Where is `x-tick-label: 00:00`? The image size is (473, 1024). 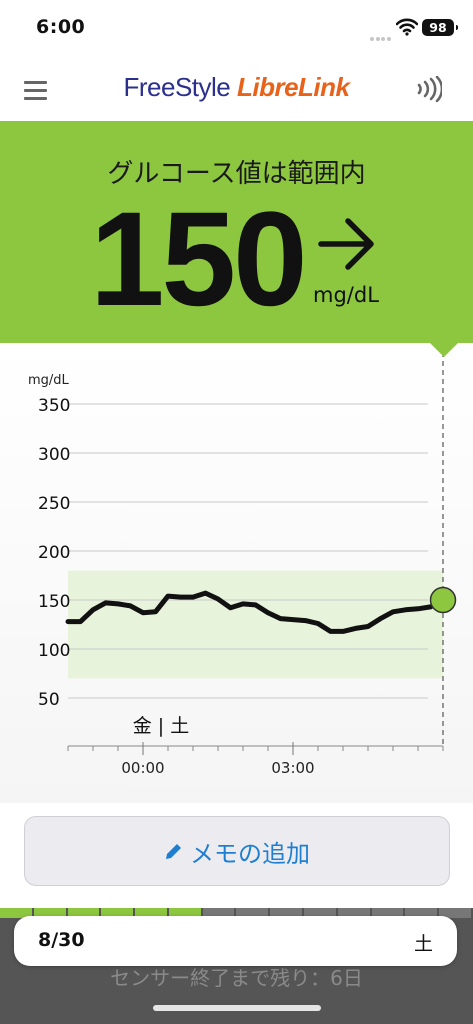 x-tick-label: 00:00 is located at coordinates (142, 768).